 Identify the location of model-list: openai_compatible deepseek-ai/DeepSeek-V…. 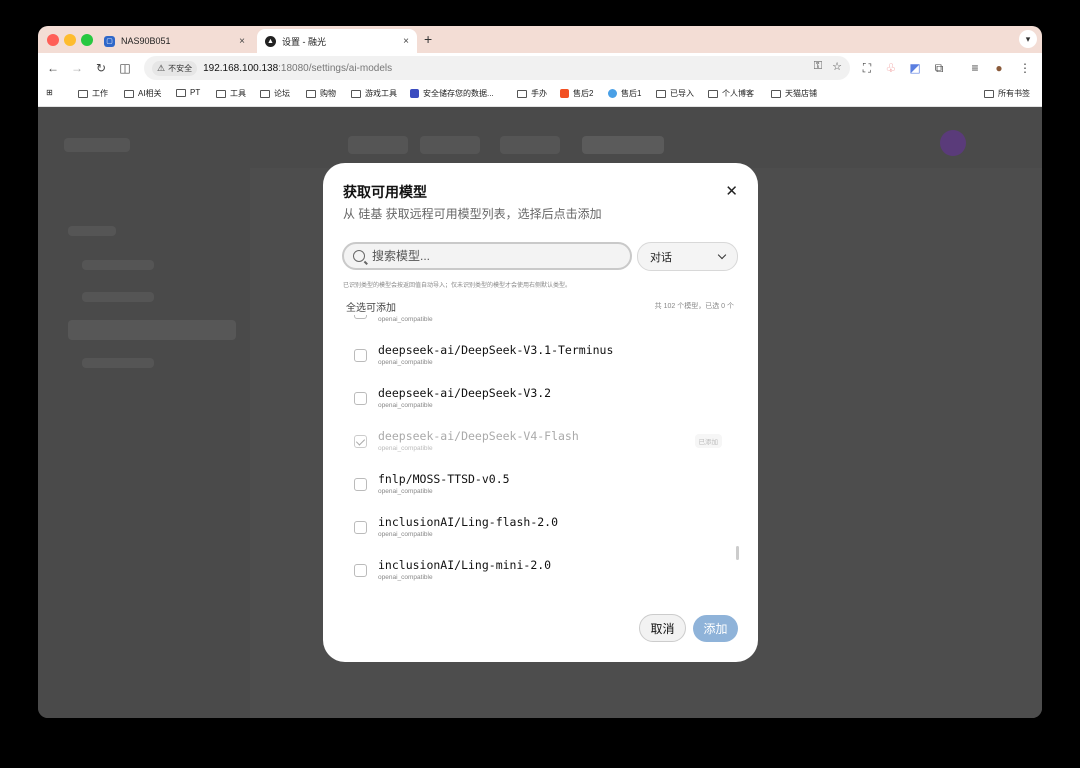
(540, 456).